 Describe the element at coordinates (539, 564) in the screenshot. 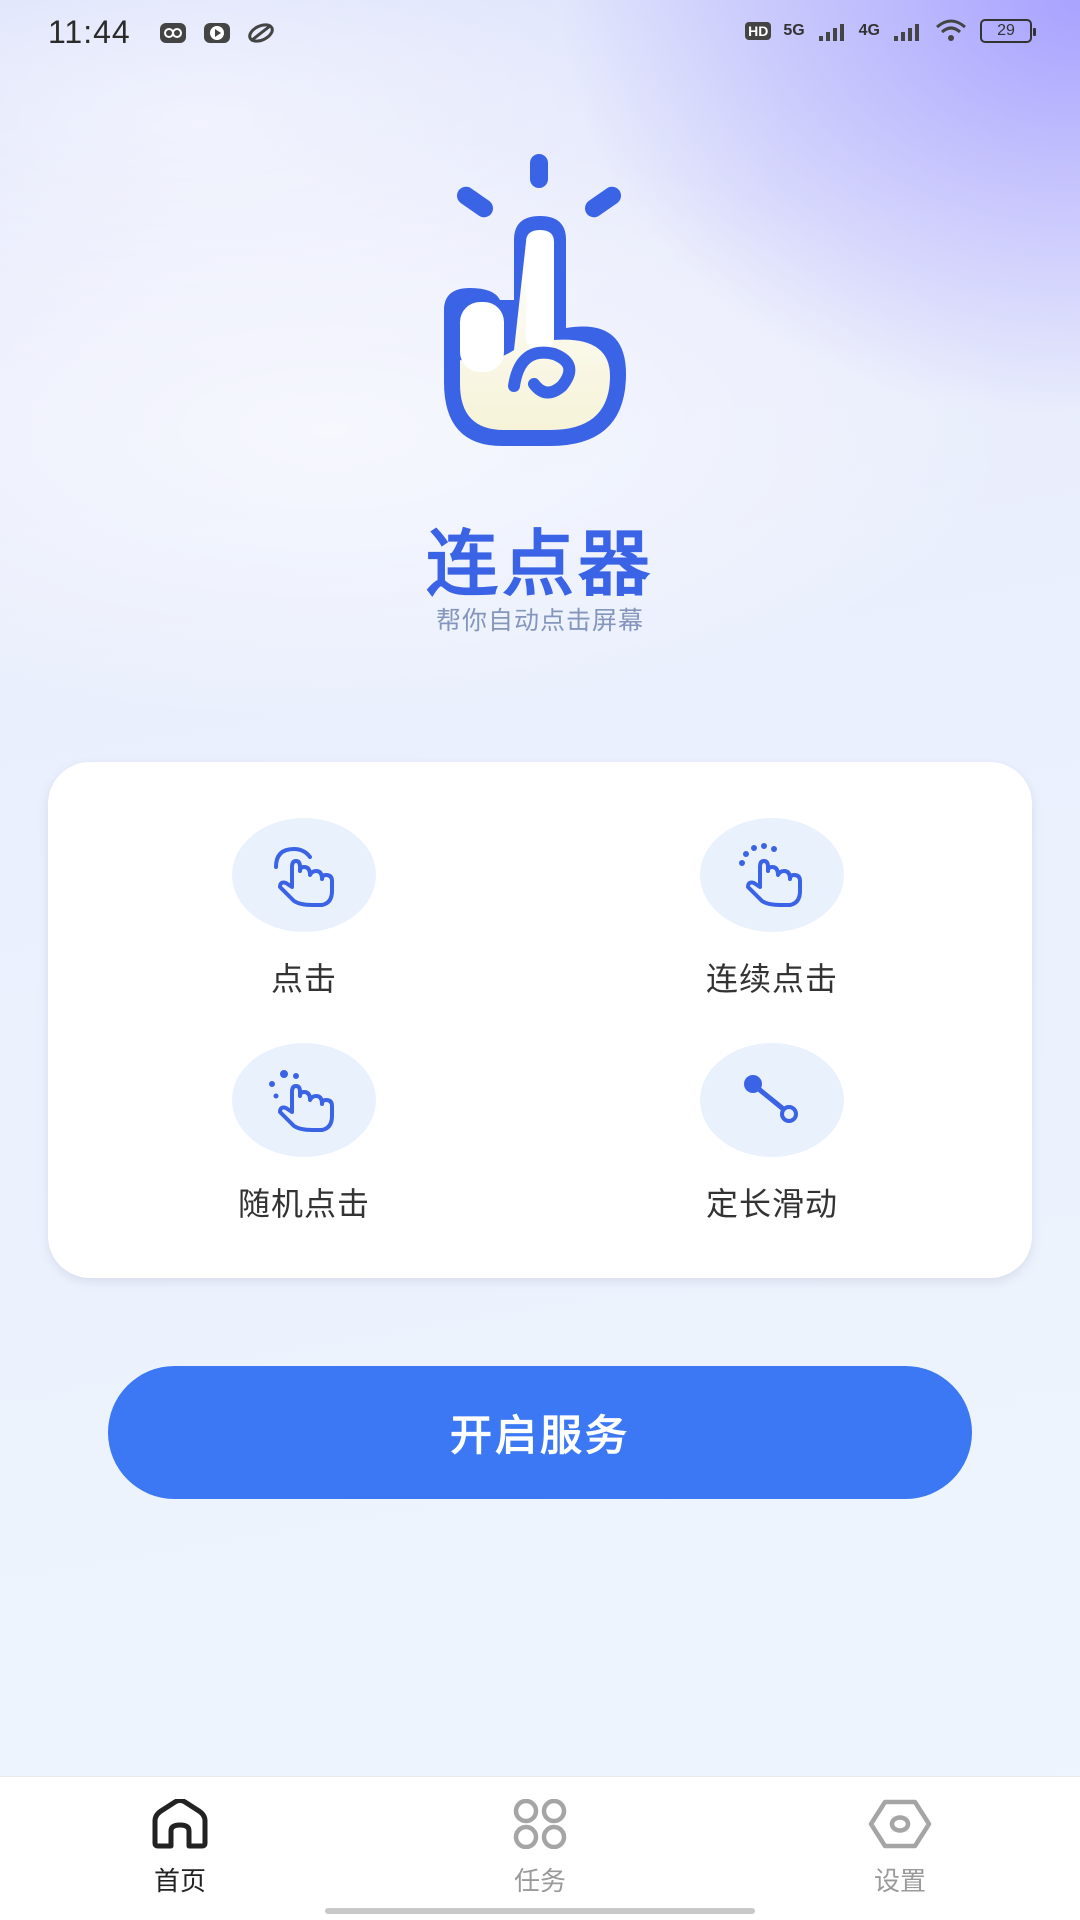

I see `app-title: 连点器` at that location.